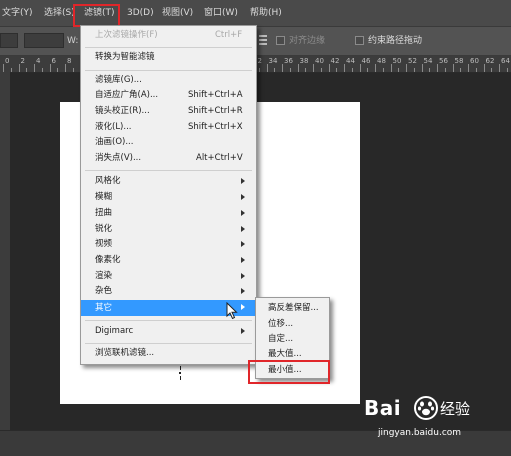 This screenshot has height=456, width=511. I want to click on ruler-number: 50, so click(397, 61).